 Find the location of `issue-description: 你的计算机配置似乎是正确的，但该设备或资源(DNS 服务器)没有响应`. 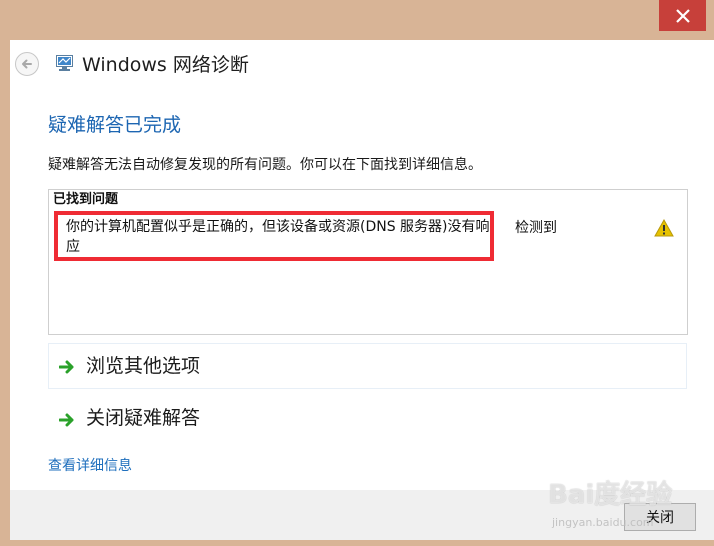

issue-description: 你的计算机配置似乎是正确的，但该设备或资源(DNS 服务器)没有响应 is located at coordinates (278, 237).